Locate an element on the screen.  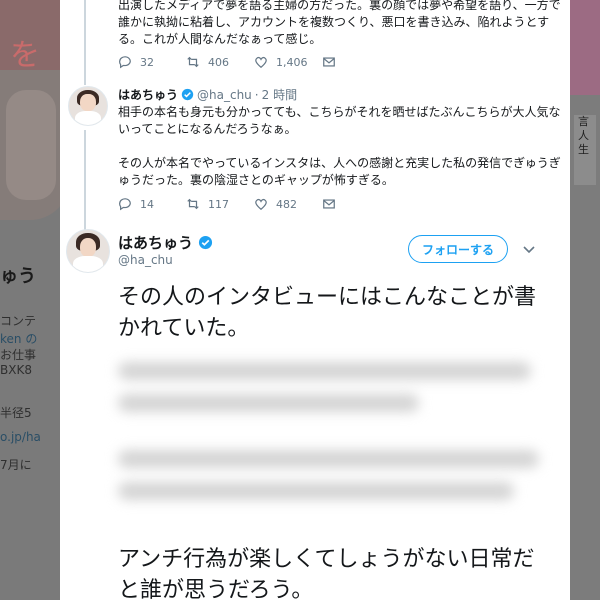
tweet-time: 2 時間 is located at coordinates (279, 94).